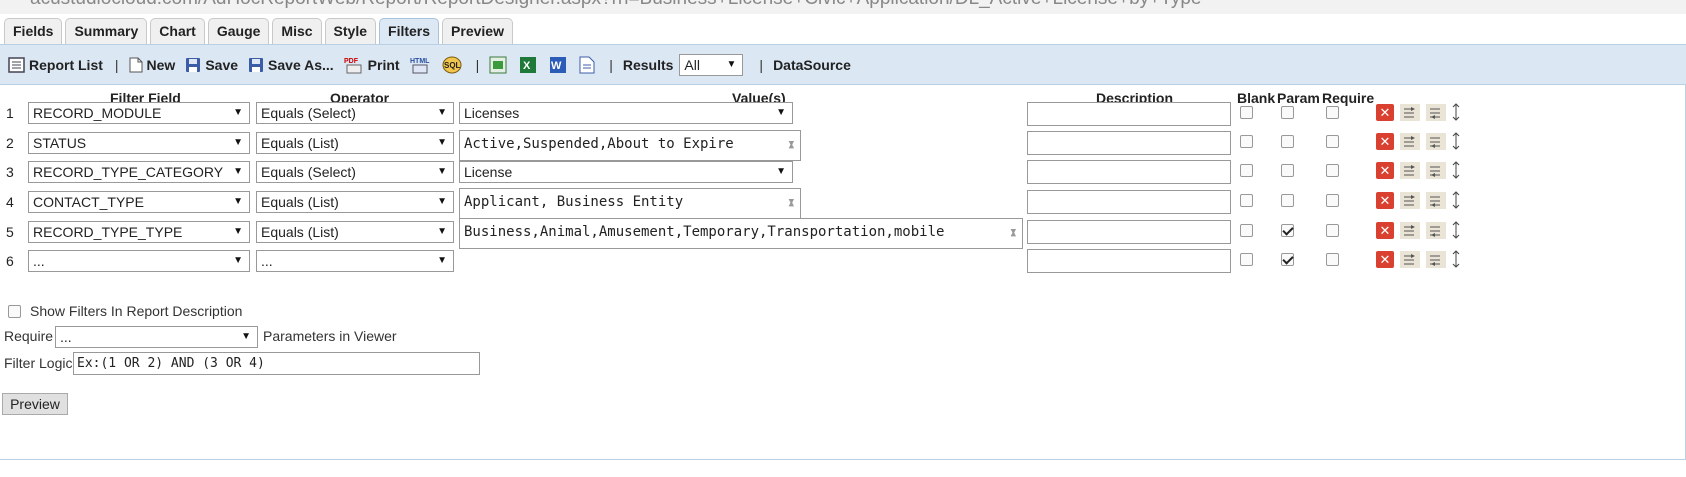 Image resolution: width=1686 pixels, height=477 pixels. Describe the element at coordinates (152, 65) in the screenshot. I see `new-button: New` at that location.